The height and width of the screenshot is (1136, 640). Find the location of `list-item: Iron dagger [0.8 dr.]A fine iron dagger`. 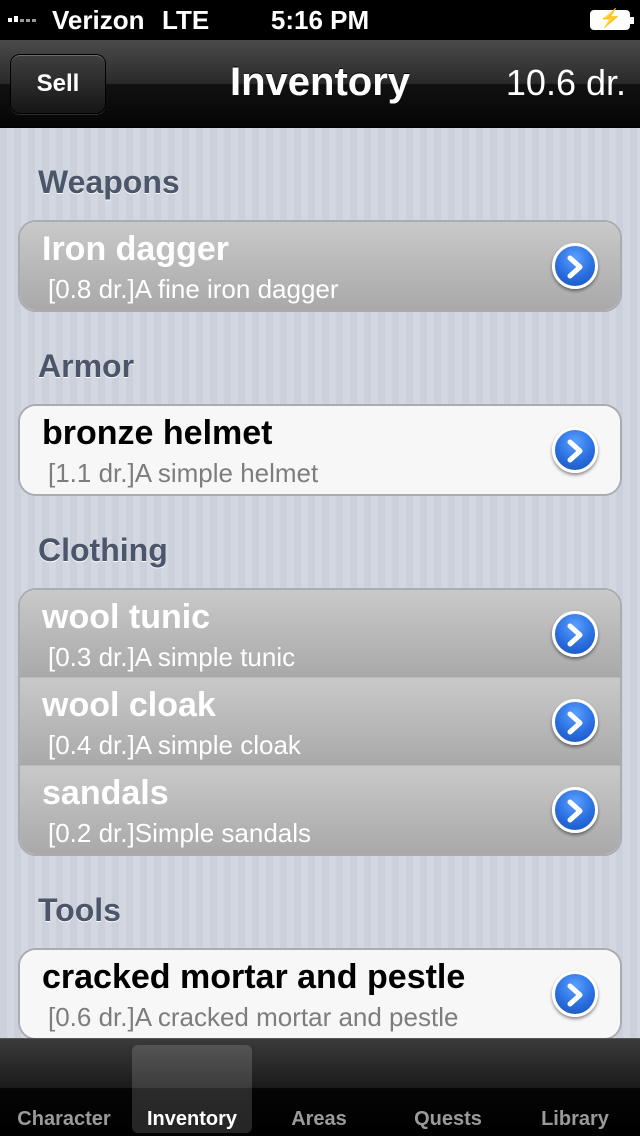

list-item: Iron dagger [0.8 dr.]A fine iron dagger is located at coordinates (320, 266).